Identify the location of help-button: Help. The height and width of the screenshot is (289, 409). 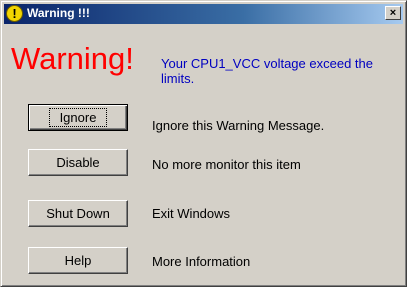
(78, 260).